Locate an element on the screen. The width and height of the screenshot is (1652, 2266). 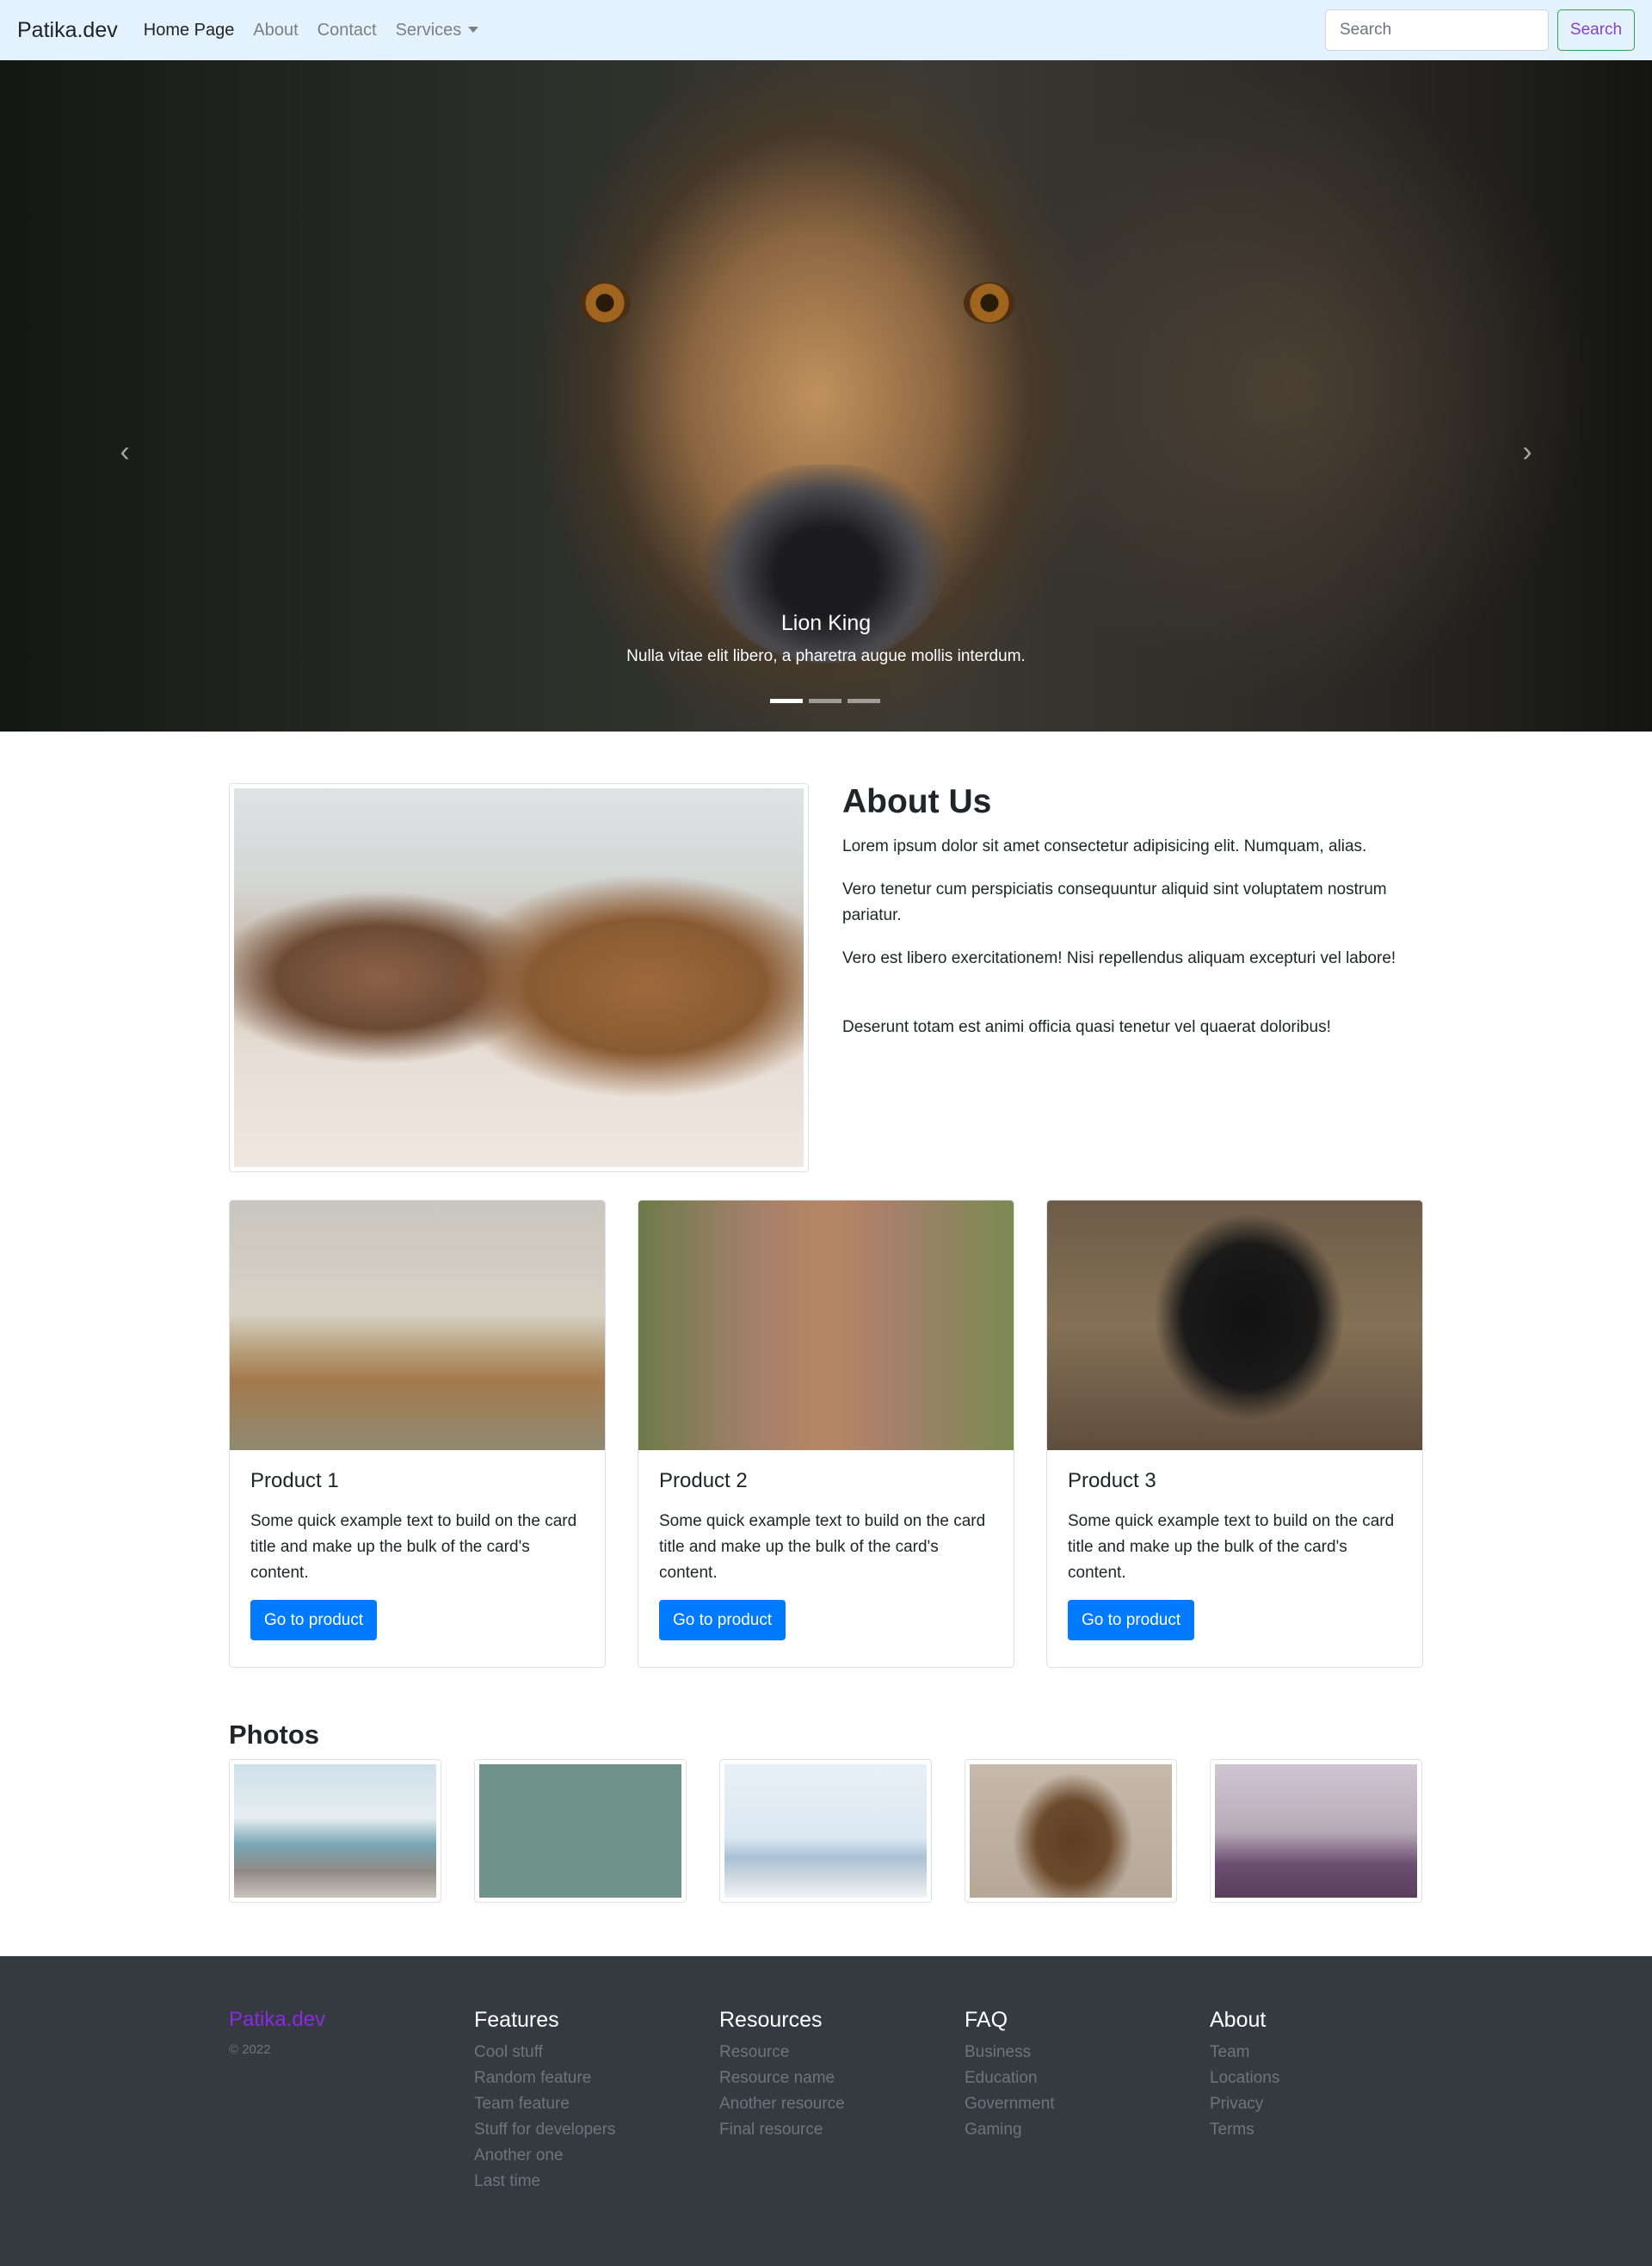
footer-brand: Patika.dev is located at coordinates (277, 2020).